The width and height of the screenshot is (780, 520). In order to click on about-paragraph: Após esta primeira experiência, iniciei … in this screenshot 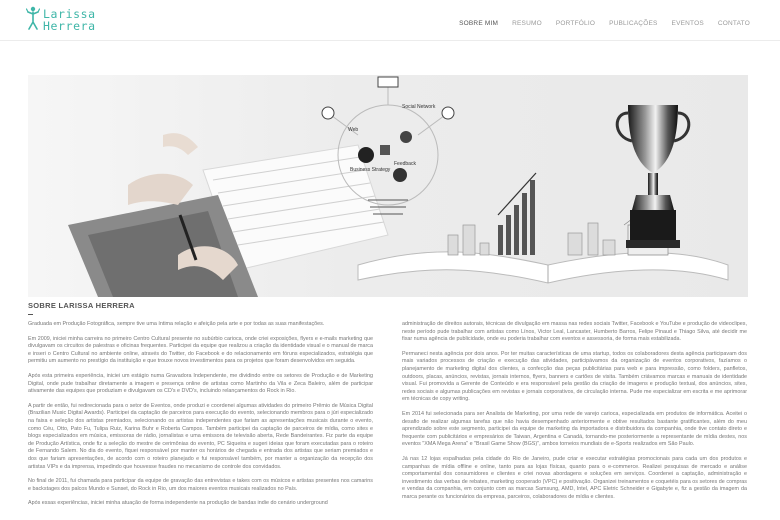, I will do `click(200, 383)`.